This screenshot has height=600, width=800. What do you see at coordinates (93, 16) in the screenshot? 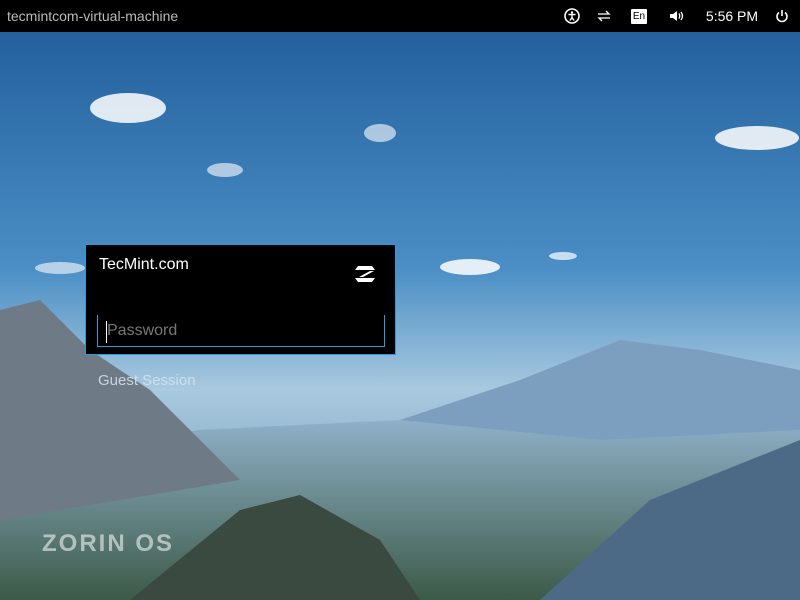
I see `hostname: tecmintcom-virtual-machine` at bounding box center [93, 16].